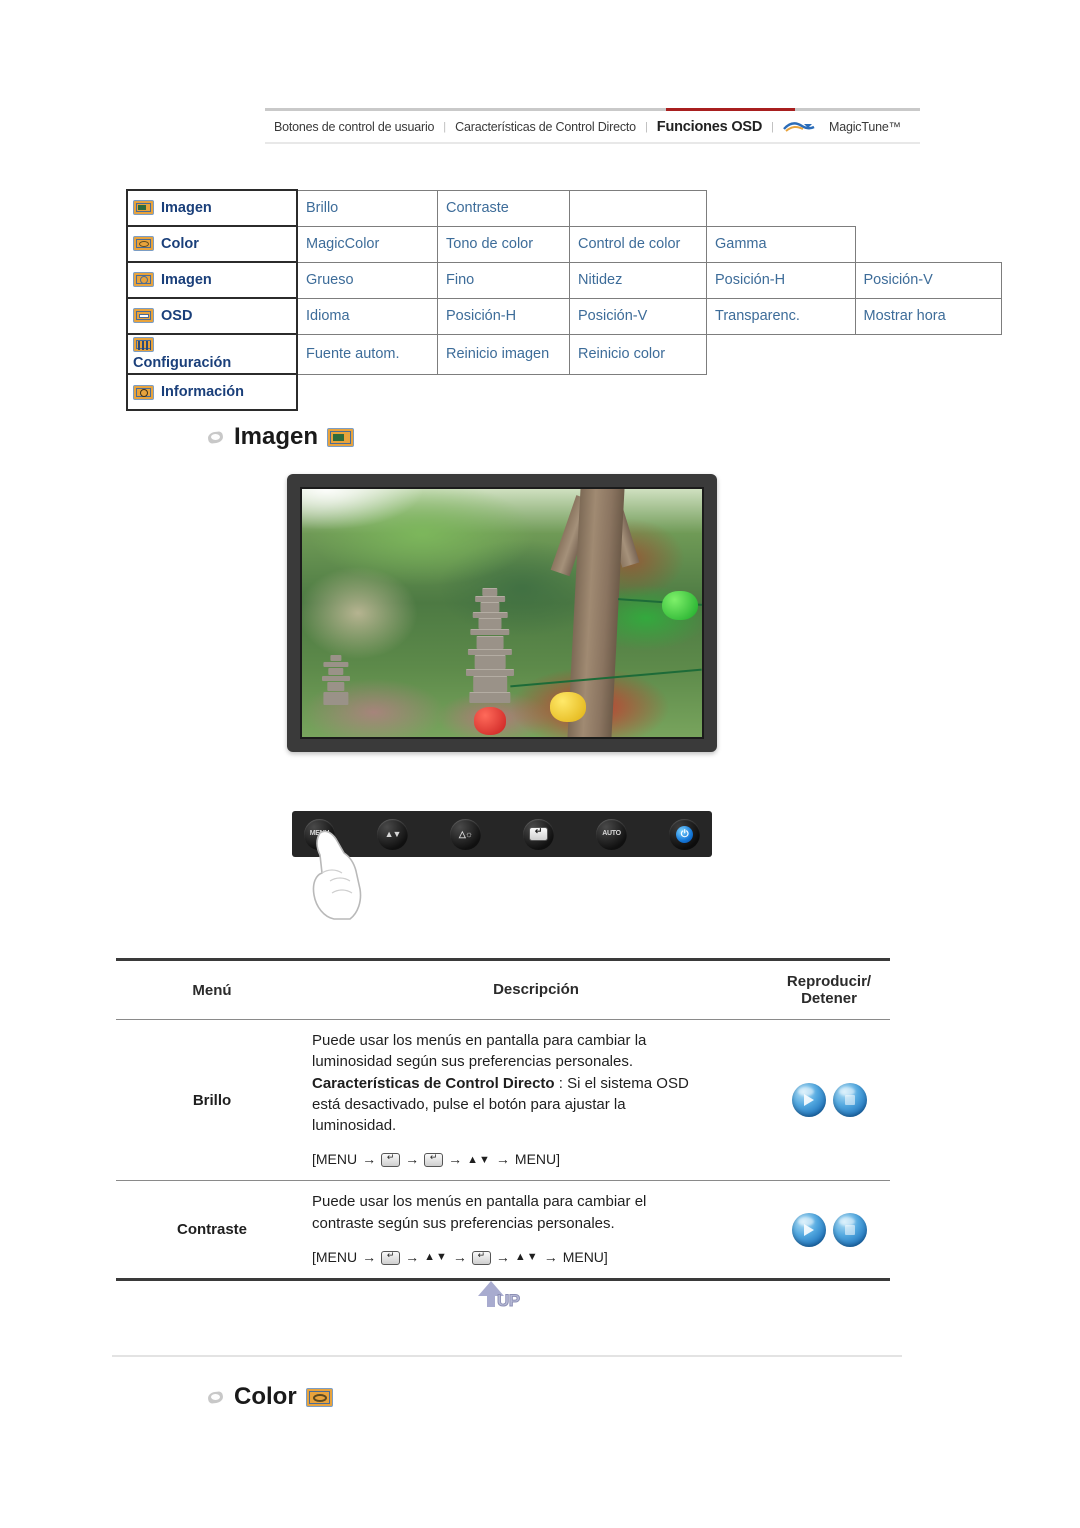 The height and width of the screenshot is (1528, 1080). What do you see at coordinates (182, 363) in the screenshot?
I see `category-label: Configuración` at bounding box center [182, 363].